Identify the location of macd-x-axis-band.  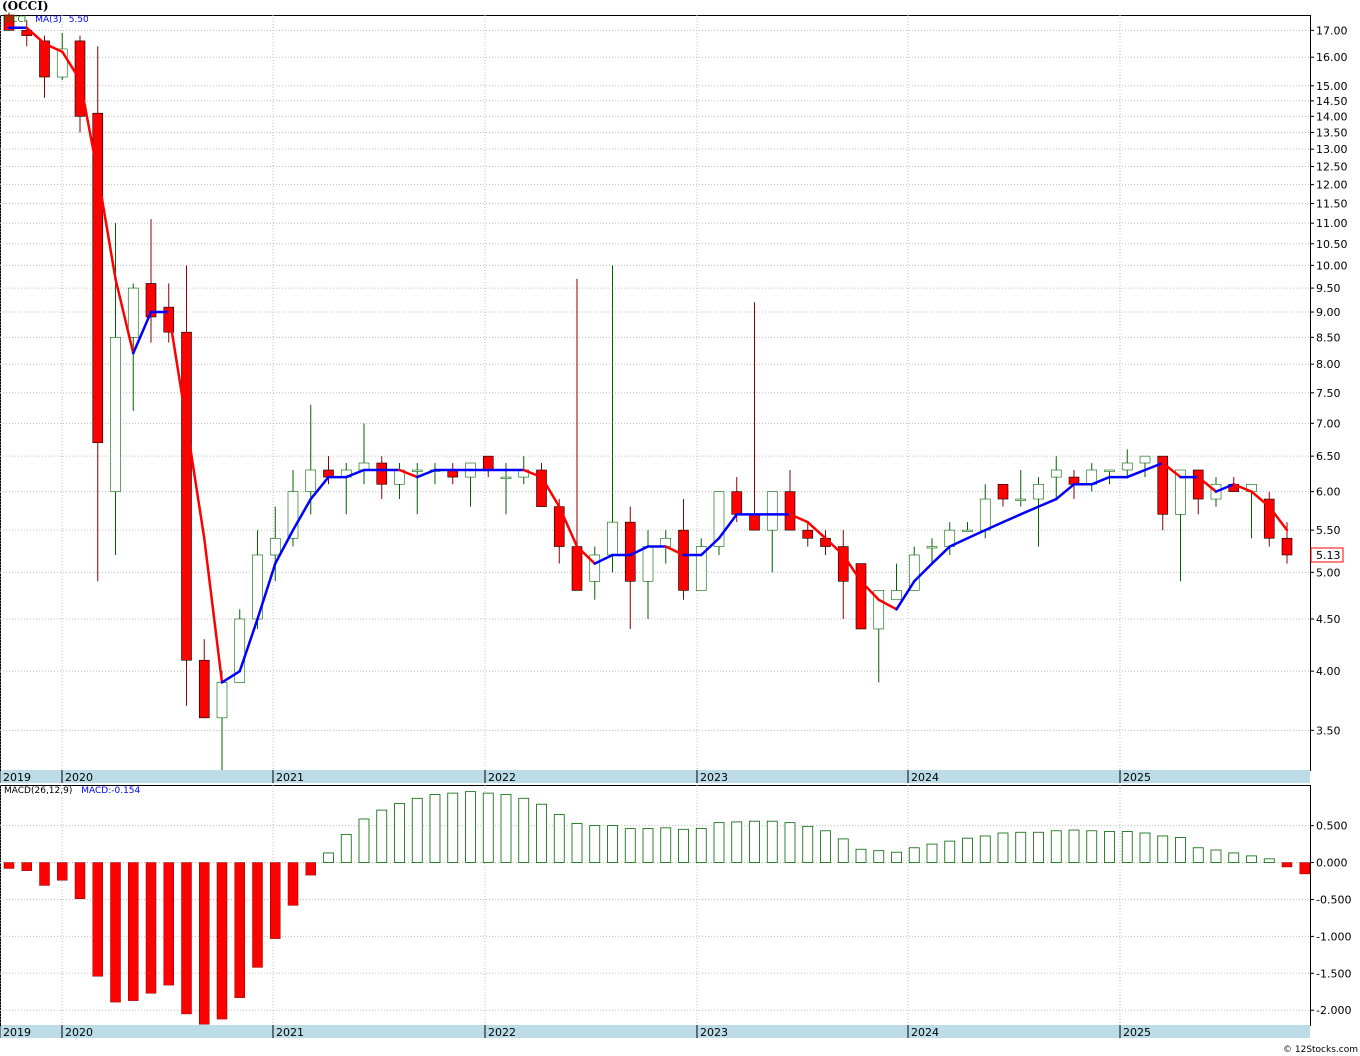
(655, 1031).